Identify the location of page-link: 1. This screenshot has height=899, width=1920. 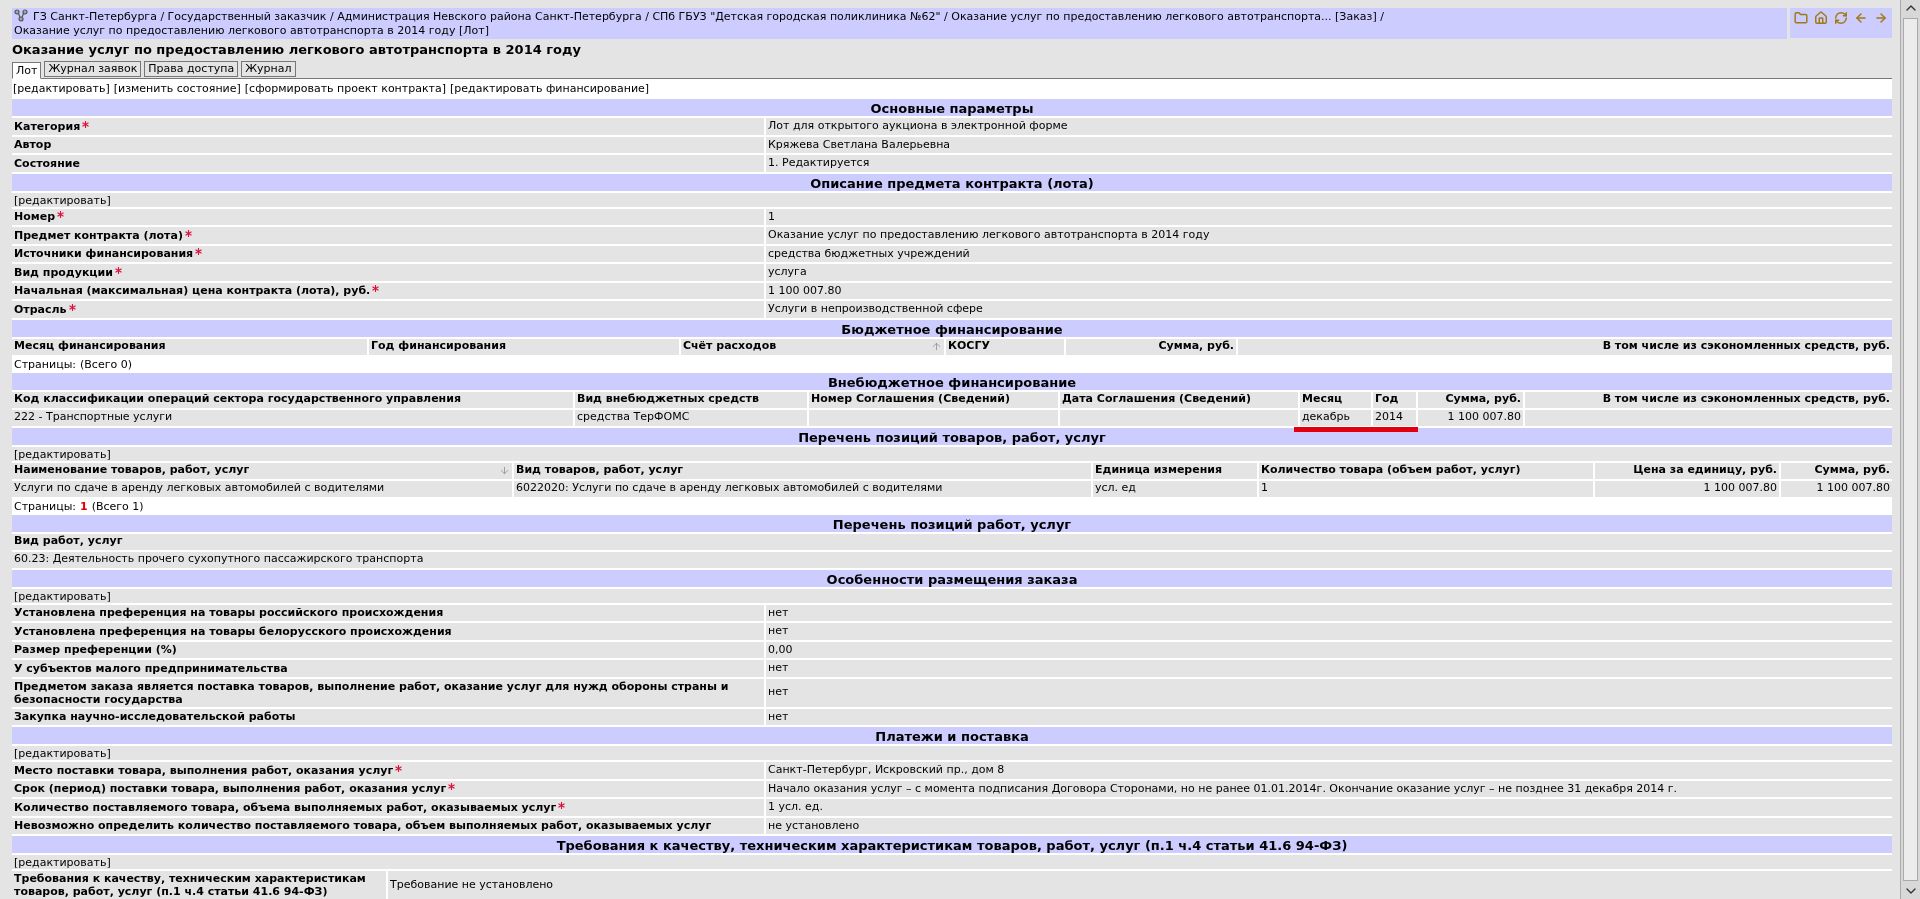
(84, 505).